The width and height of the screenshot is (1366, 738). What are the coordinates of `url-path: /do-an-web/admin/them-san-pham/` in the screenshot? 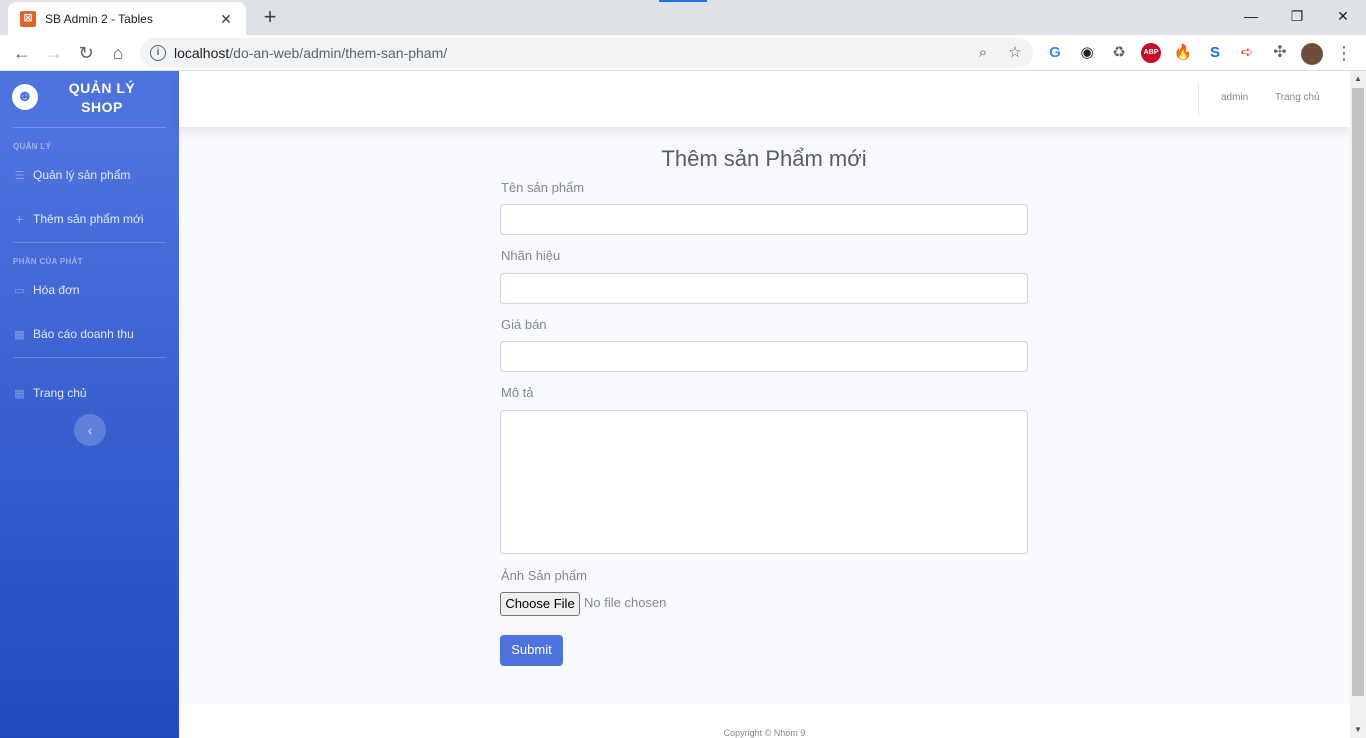 It's located at (338, 53).